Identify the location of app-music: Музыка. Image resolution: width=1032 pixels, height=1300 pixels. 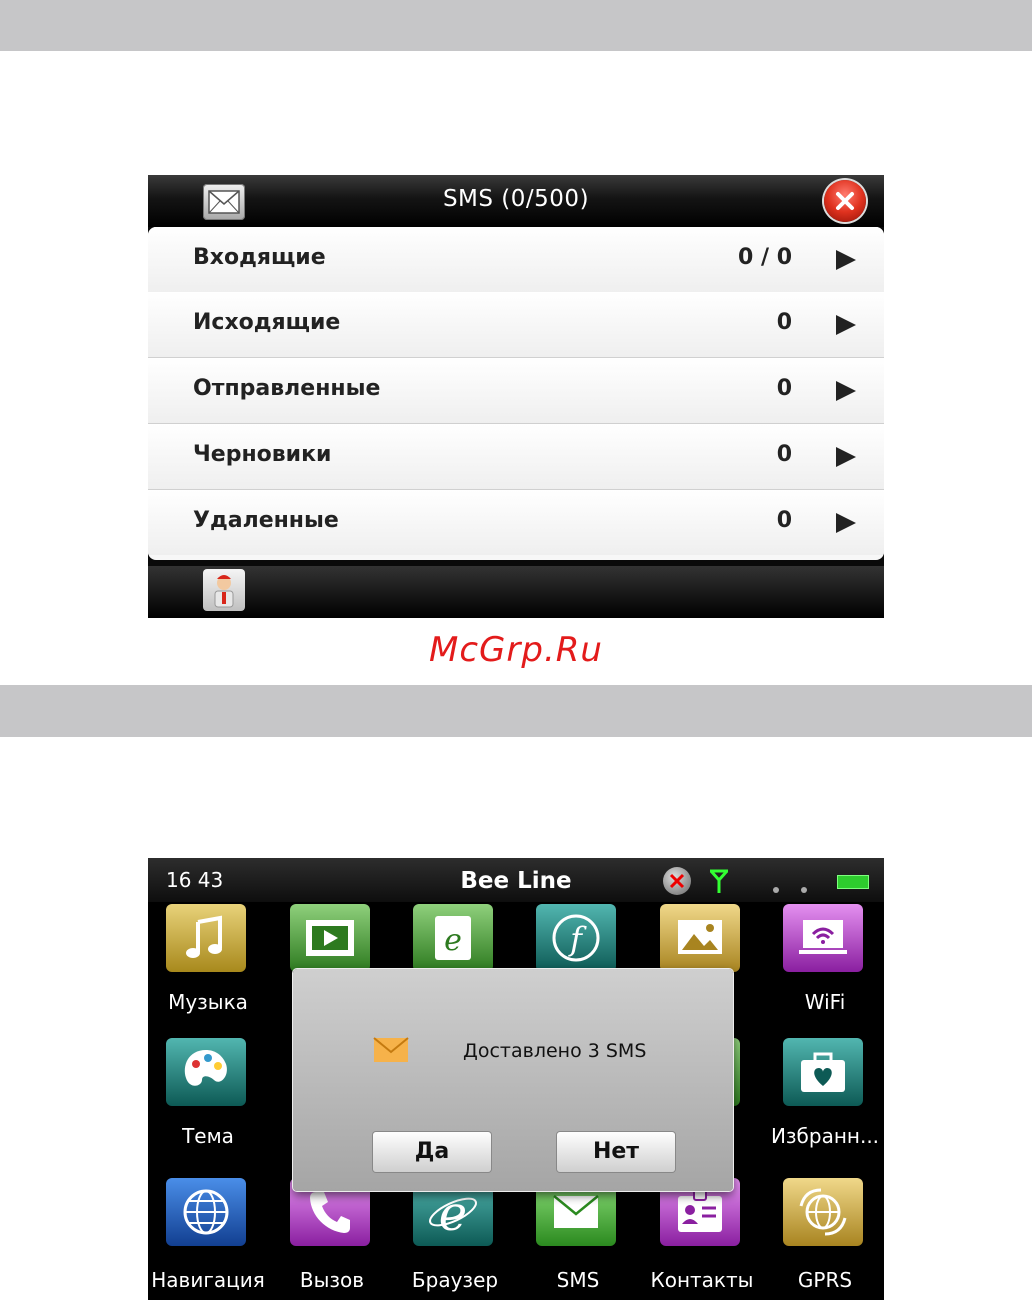
(208, 969).